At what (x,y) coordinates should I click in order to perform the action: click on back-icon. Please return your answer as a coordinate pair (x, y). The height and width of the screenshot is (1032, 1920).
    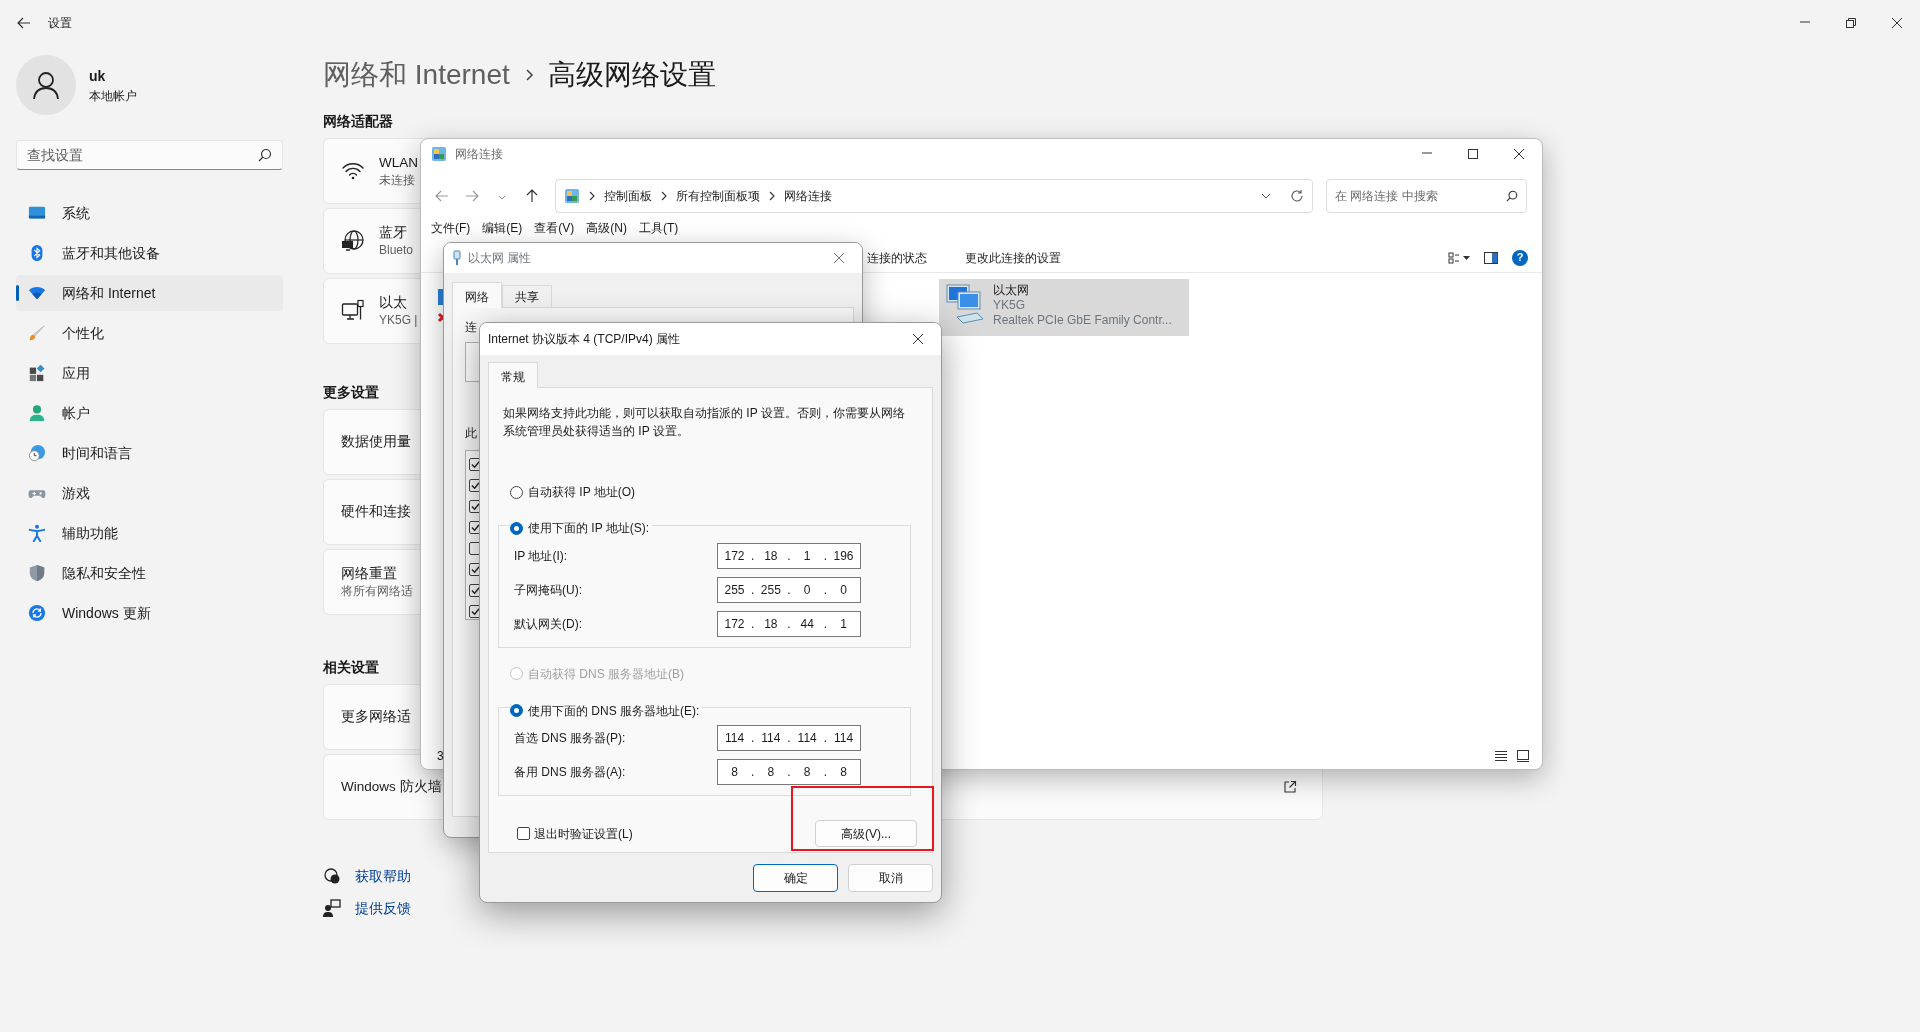
    Looking at the image, I should click on (24, 23).